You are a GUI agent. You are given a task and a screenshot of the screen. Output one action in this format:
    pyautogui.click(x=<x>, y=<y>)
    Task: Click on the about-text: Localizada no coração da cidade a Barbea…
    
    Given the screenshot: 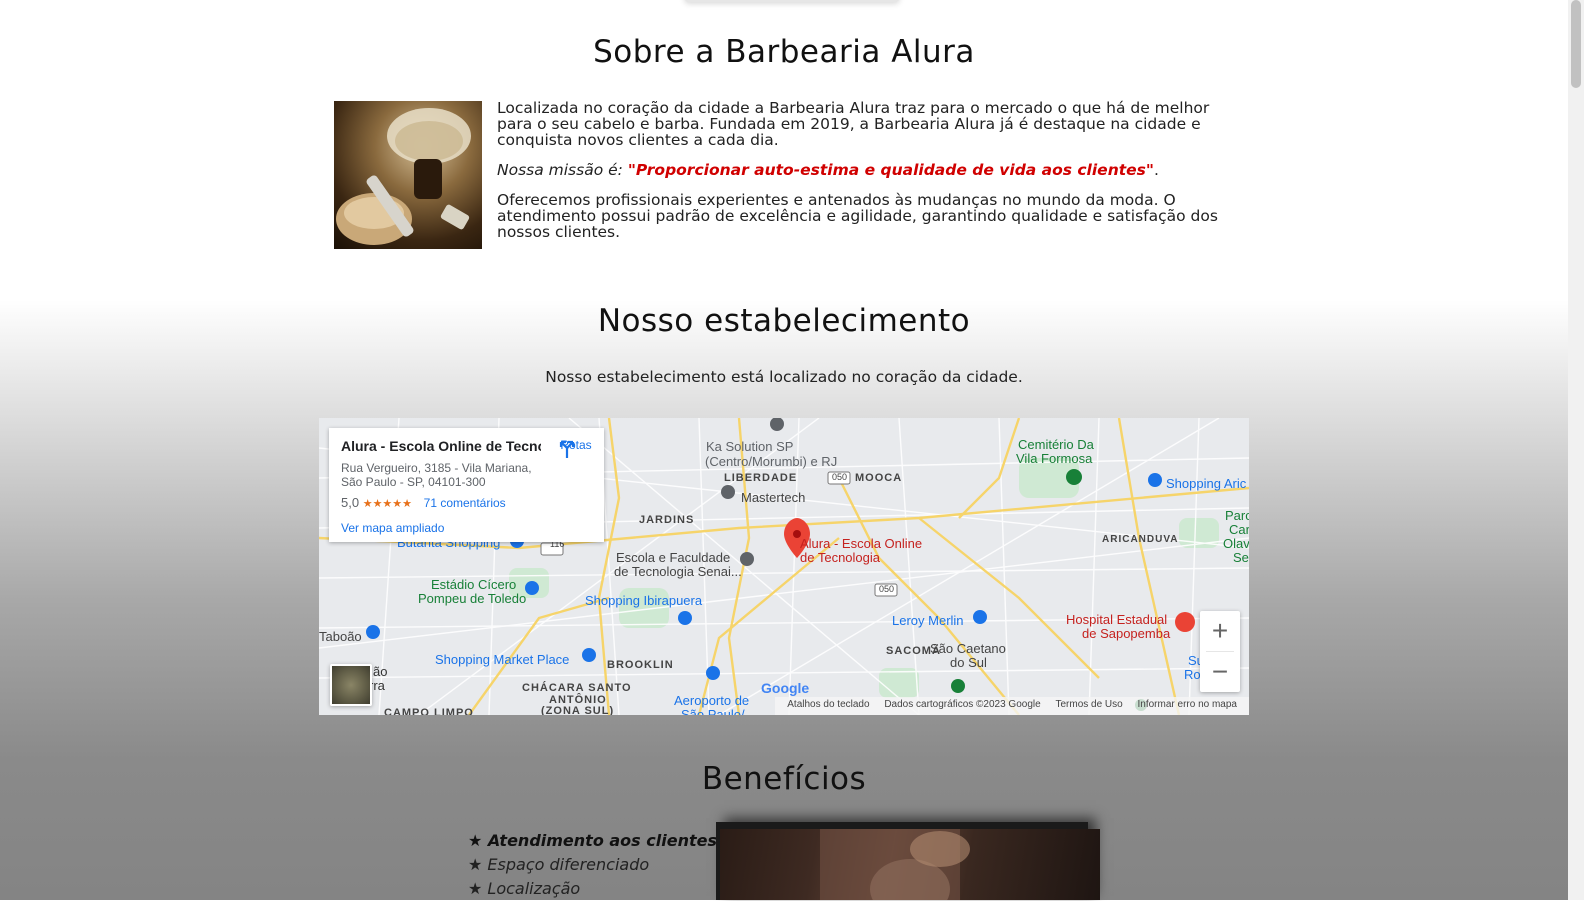 What is the action you would take?
    pyautogui.click(x=865, y=174)
    